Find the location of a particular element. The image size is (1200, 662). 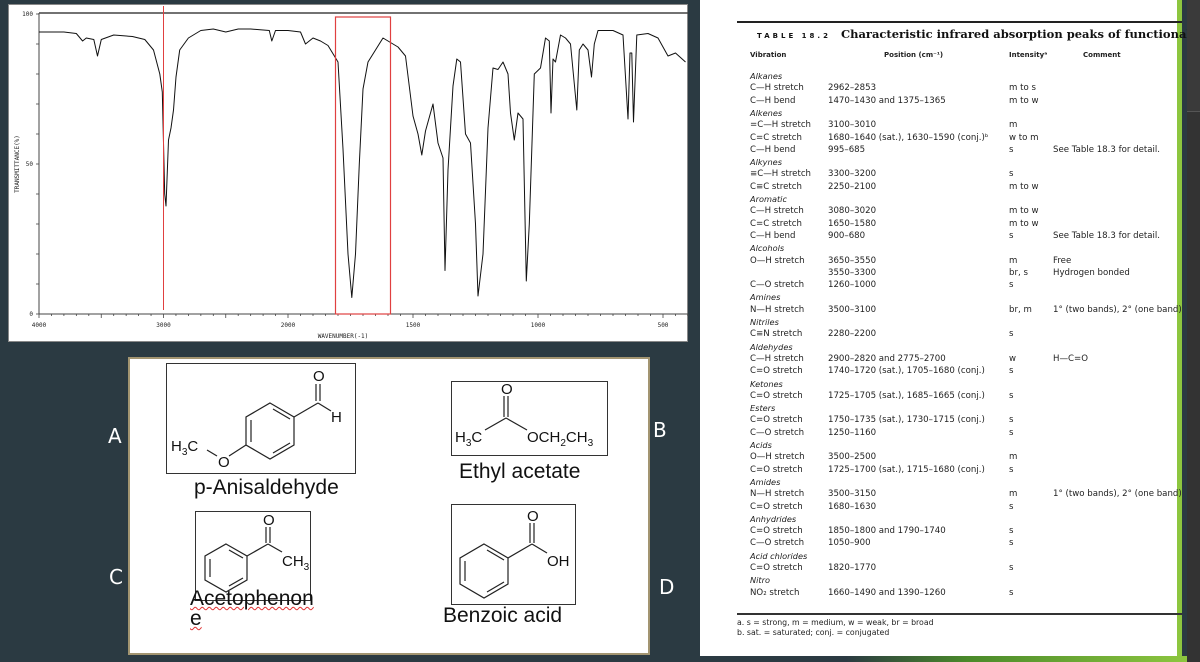

position-cell: 1725–1705 (sat.), 1685–1665 (conj.) is located at coordinates (906, 395).